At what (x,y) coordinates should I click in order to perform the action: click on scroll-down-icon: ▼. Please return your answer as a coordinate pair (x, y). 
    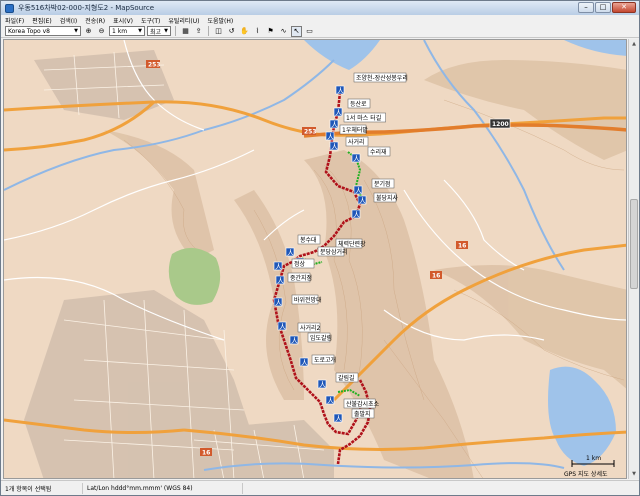
    Looking at the image, I should click on (634, 474).